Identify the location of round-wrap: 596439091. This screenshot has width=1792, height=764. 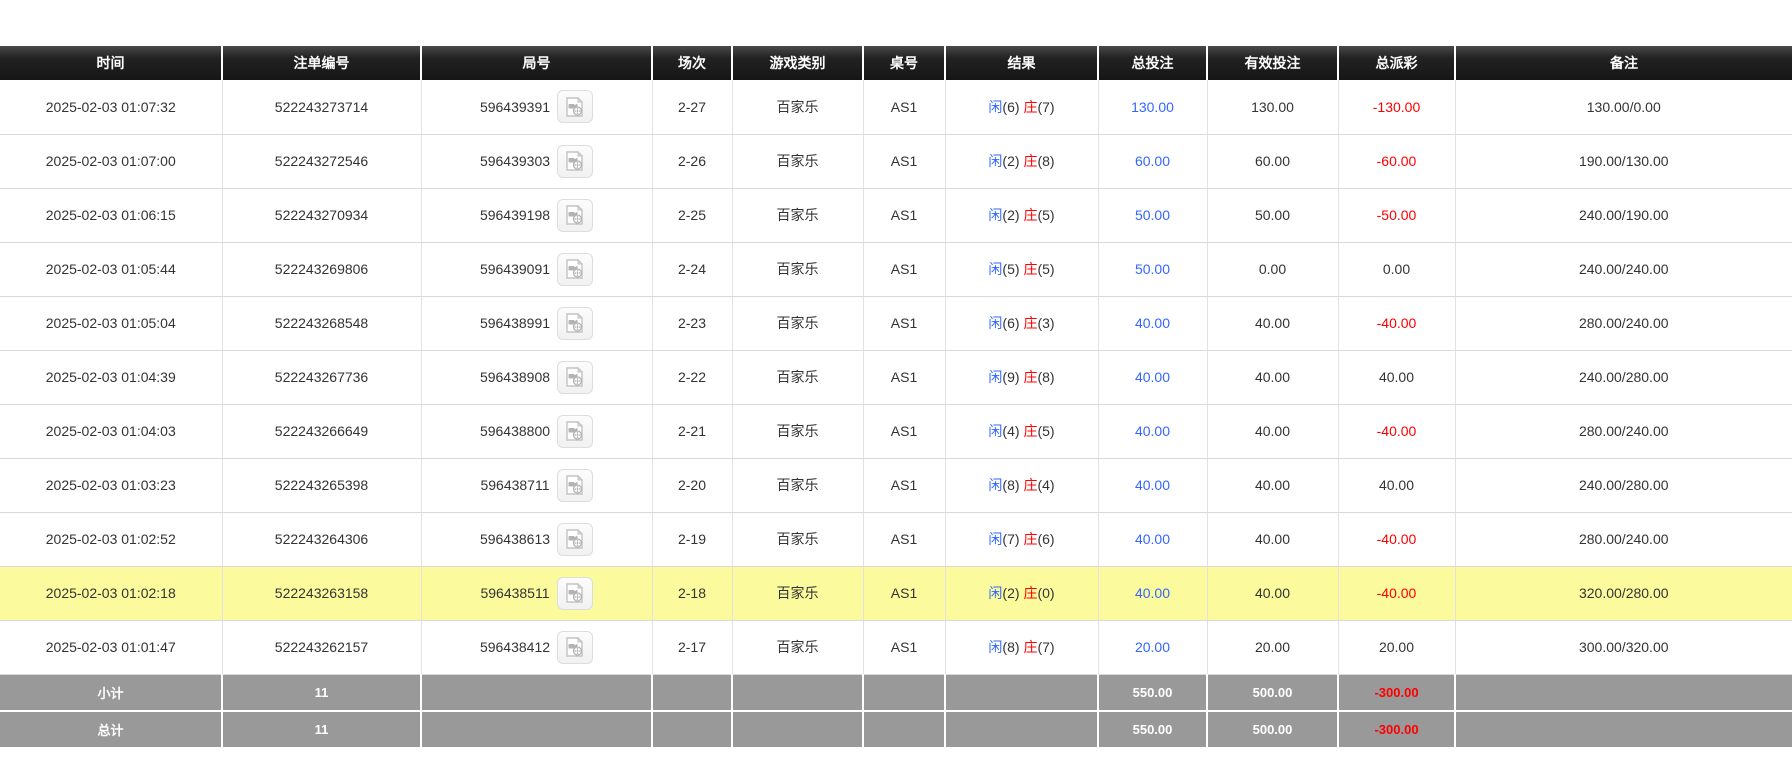
(537, 269).